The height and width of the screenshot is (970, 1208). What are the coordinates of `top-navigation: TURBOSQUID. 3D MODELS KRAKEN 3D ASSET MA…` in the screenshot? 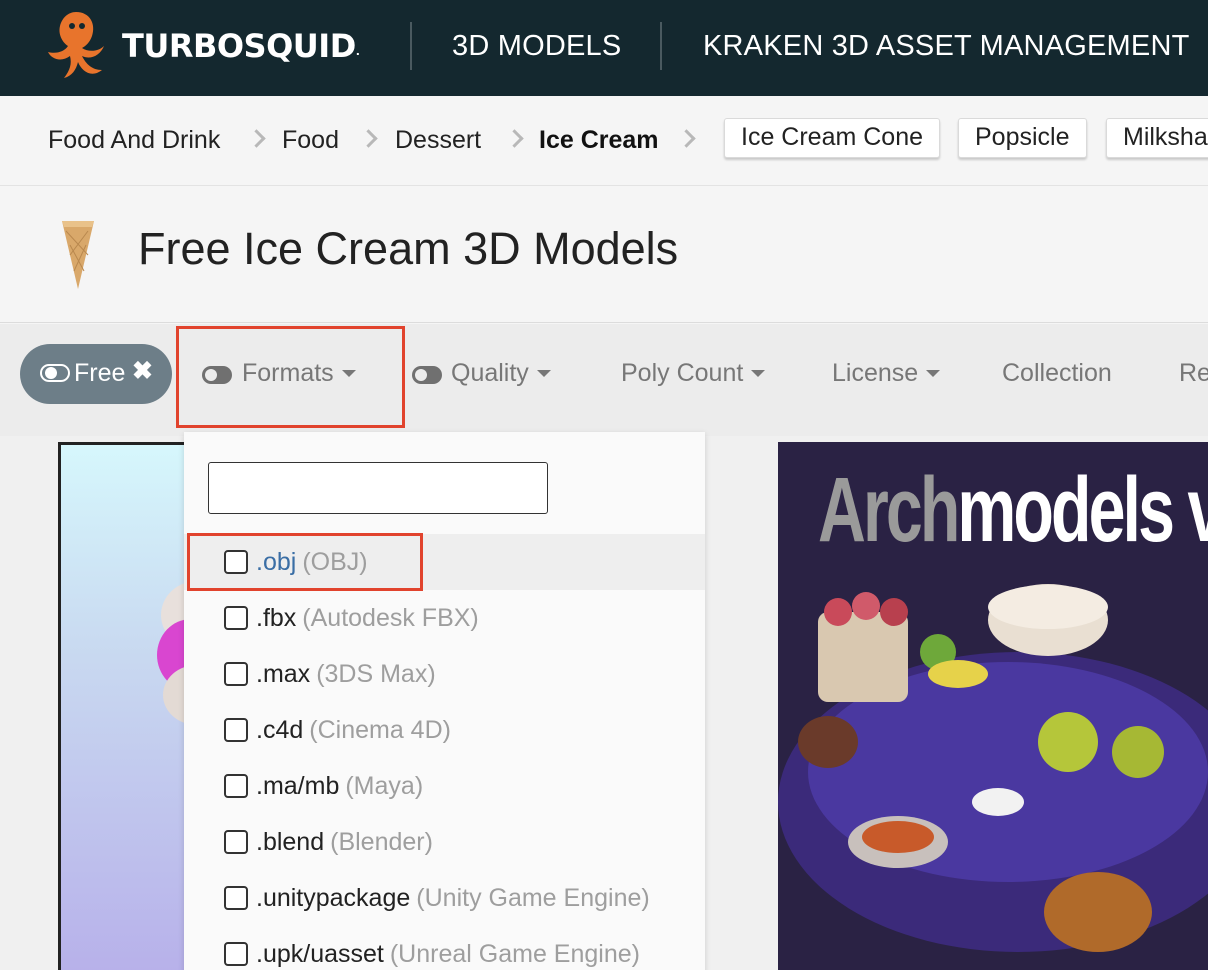 It's located at (604, 48).